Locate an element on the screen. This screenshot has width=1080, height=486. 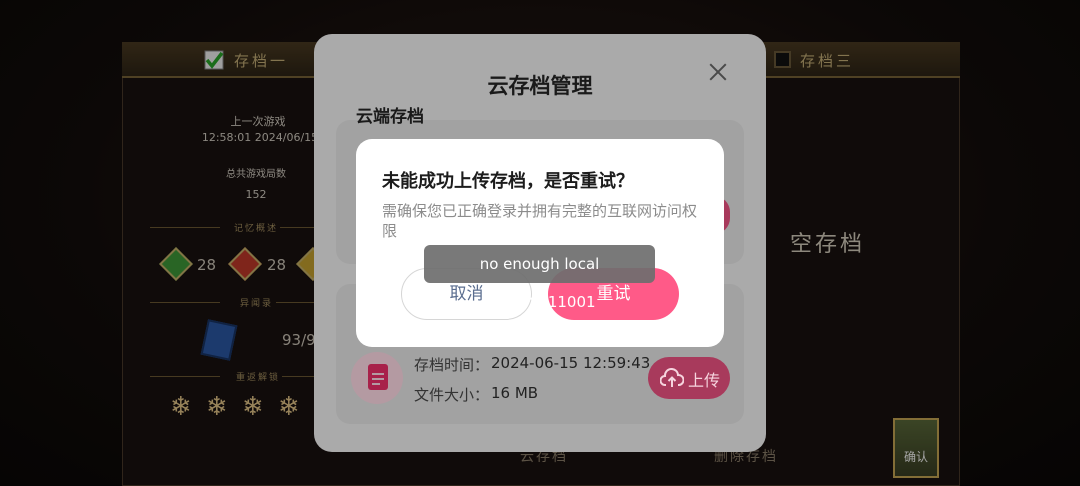
retry-title: 未能成功上传存档，是否重试？ is located at coordinates (508, 181).